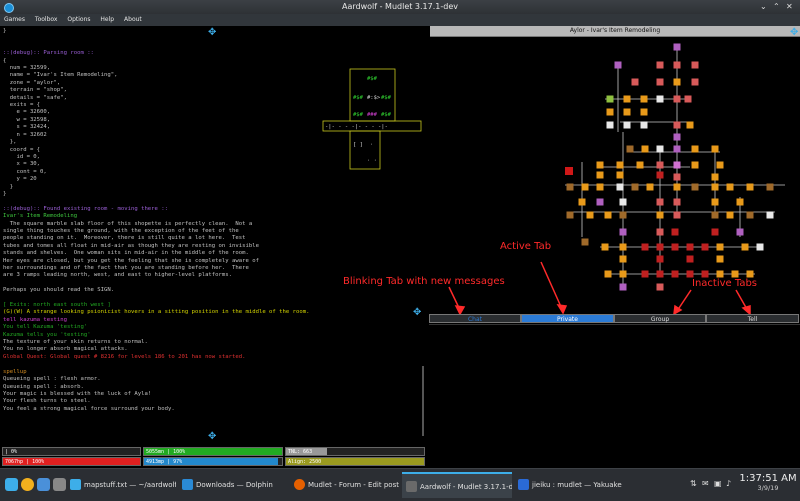  What do you see at coordinates (569, 485) in the screenshot?
I see `task-yakuake: jieiku : mudlet — Yakuake` at bounding box center [569, 485].